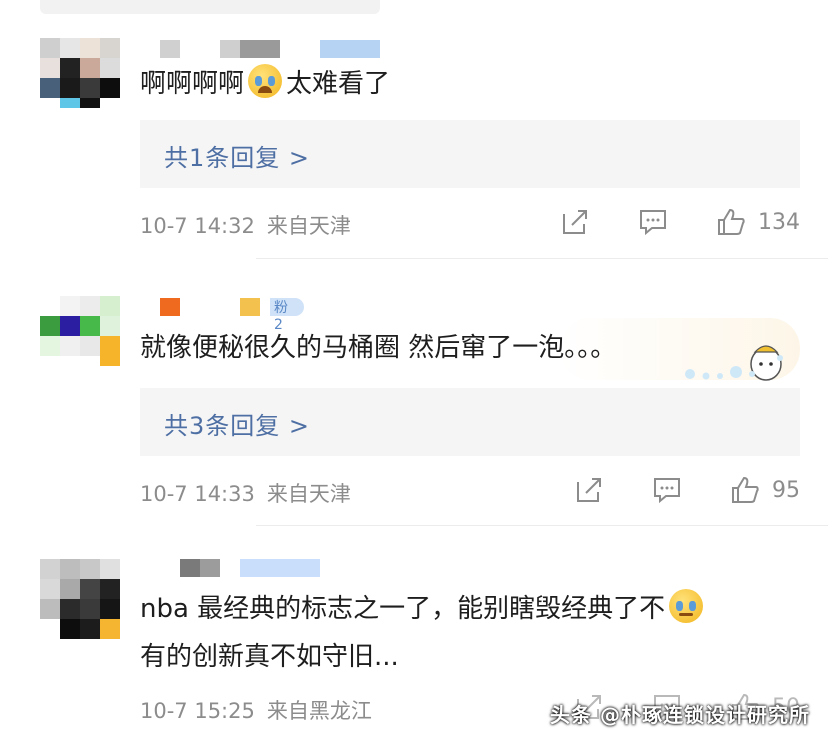 The height and width of the screenshot is (744, 828). What do you see at coordinates (786, 490) in the screenshot?
I see `like-count: 95` at bounding box center [786, 490].